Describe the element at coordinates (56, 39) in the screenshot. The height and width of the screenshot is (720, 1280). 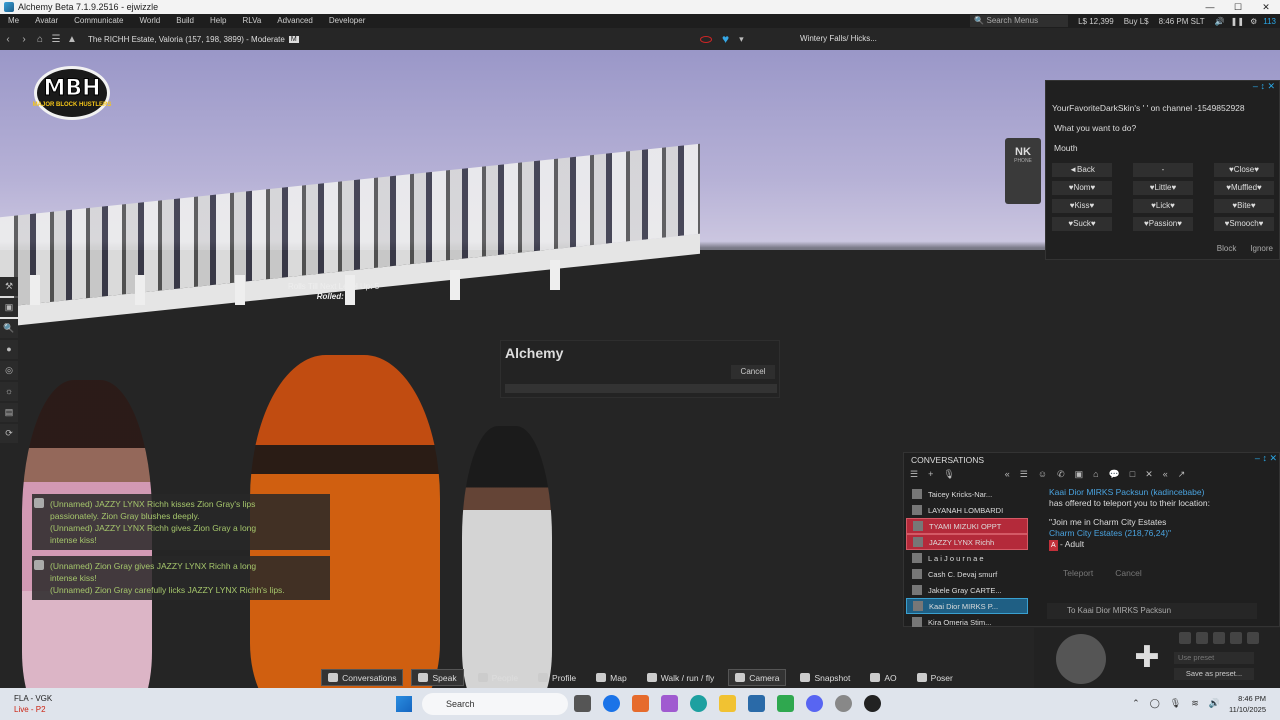
I see `landmarks-icon: ☰` at that location.